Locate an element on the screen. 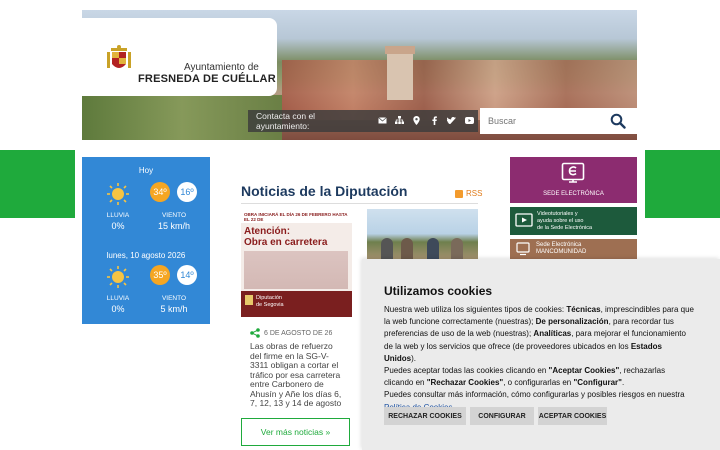 This screenshot has width=720, height=450. news-card-2-image is located at coordinates (422, 236).